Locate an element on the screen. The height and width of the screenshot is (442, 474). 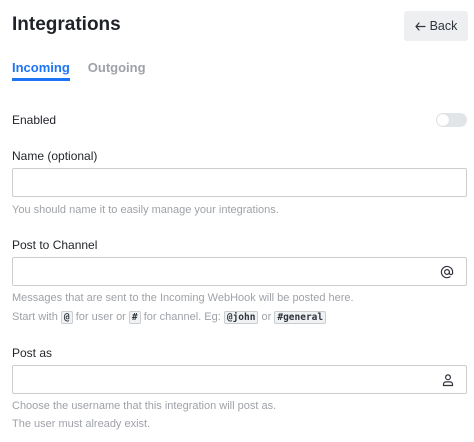
code-john: @john is located at coordinates (241, 317).